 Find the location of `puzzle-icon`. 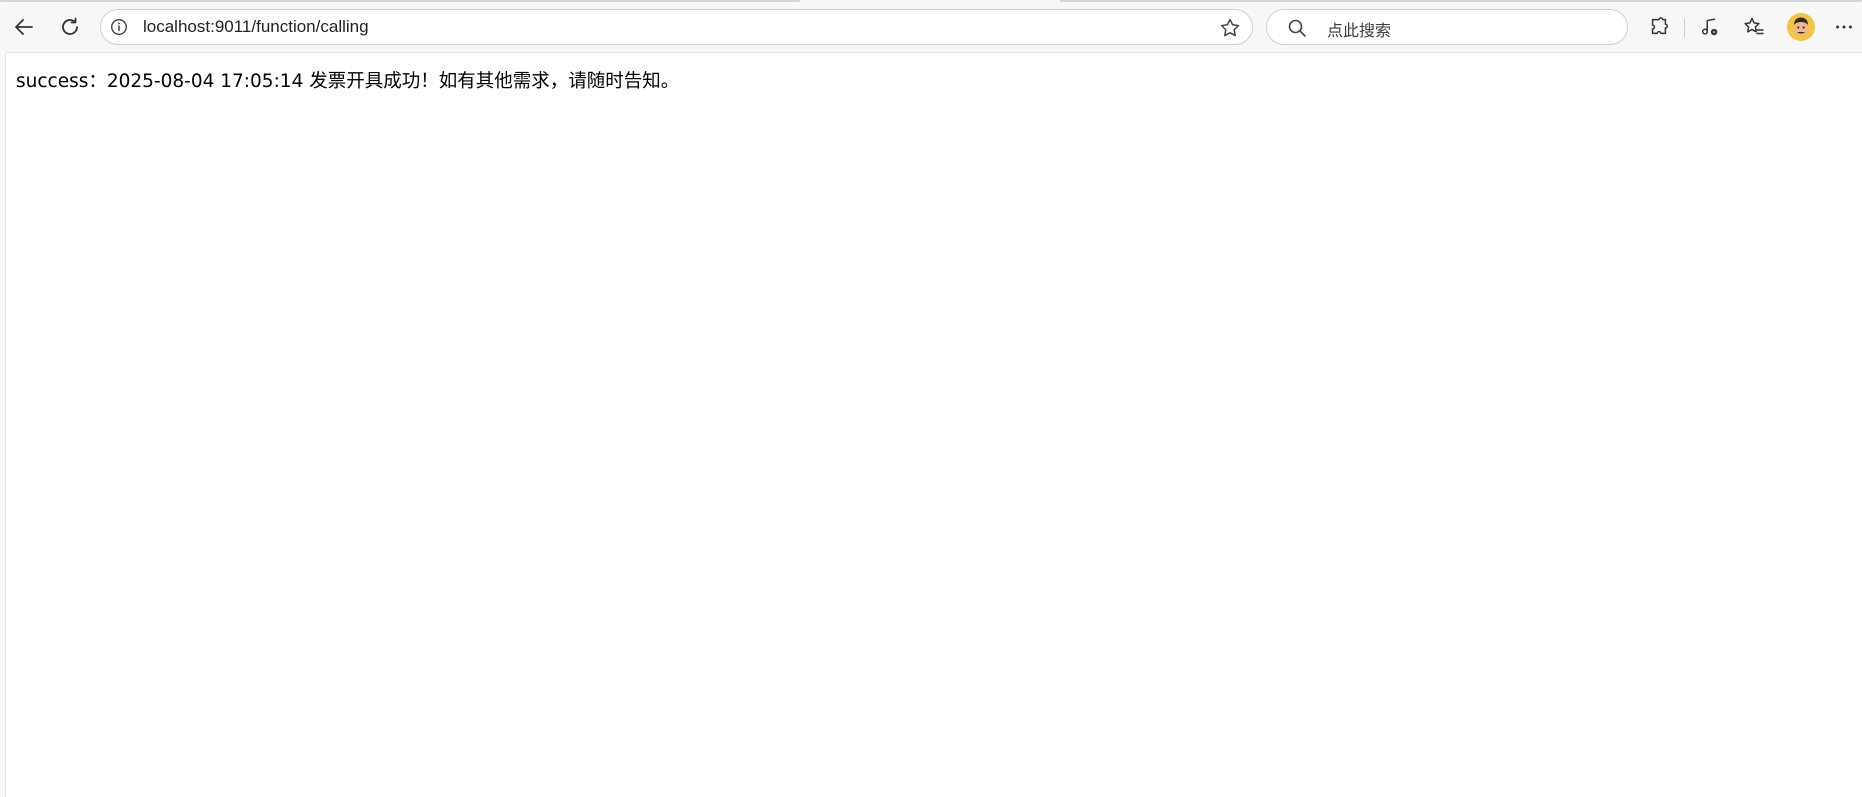

puzzle-icon is located at coordinates (1659, 26).